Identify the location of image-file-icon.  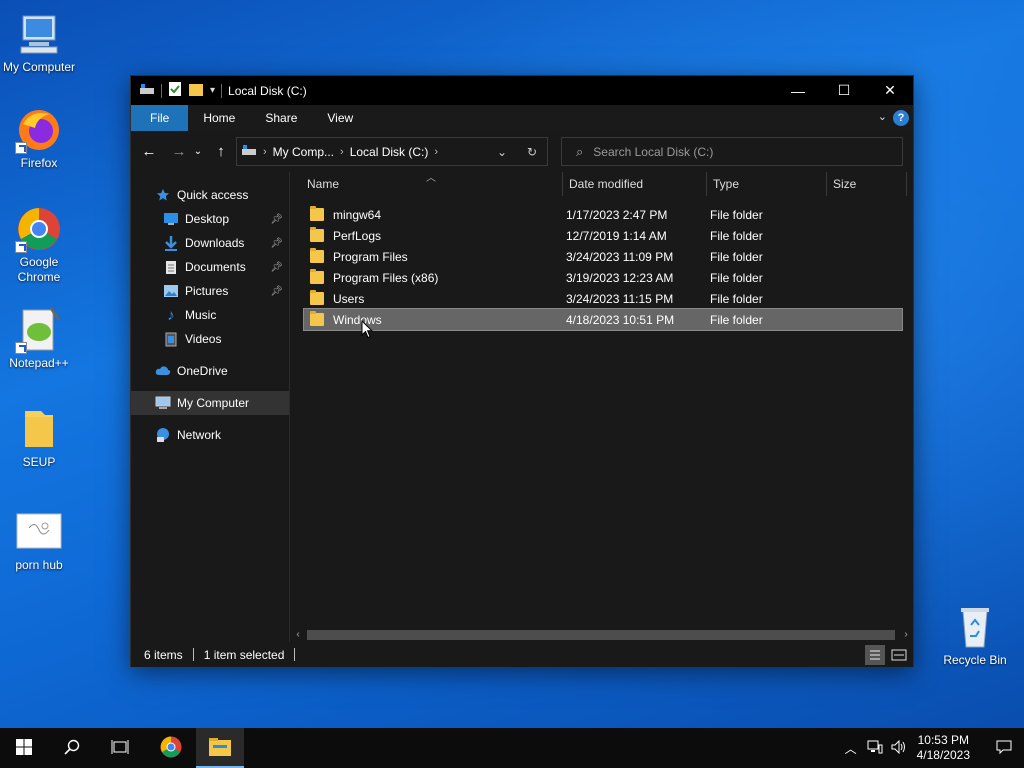
(39, 532).